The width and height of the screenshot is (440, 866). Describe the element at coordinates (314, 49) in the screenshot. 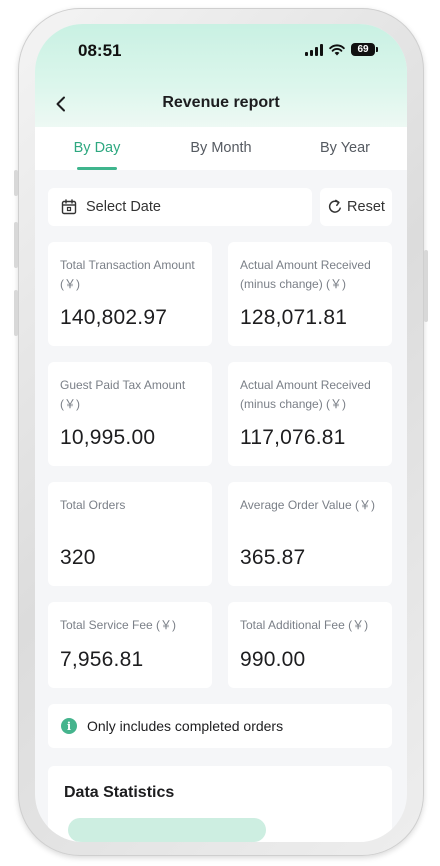

I see `signal-icon` at that location.